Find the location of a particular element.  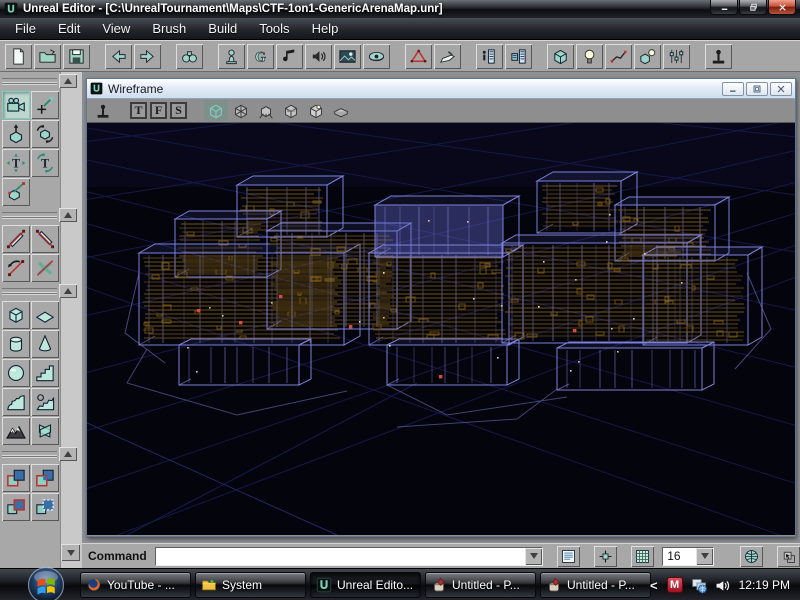

menu-item-file: File is located at coordinates (25, 28).